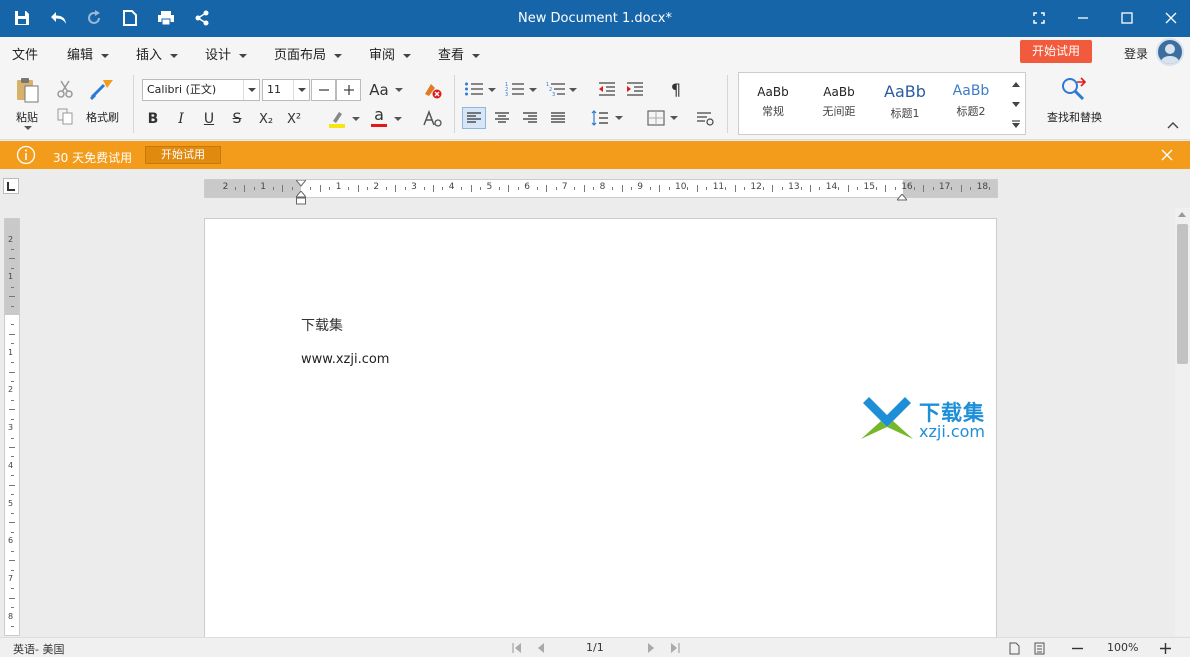  I want to click on left-indent-marker, so click(301, 197).